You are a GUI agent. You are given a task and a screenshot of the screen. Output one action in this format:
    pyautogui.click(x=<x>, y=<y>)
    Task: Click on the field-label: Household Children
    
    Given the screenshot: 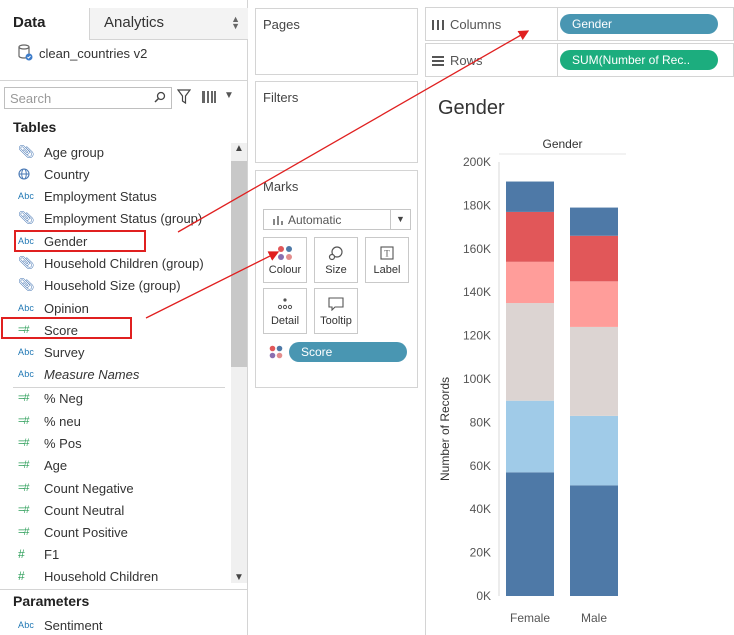 What is the action you would take?
    pyautogui.click(x=101, y=576)
    